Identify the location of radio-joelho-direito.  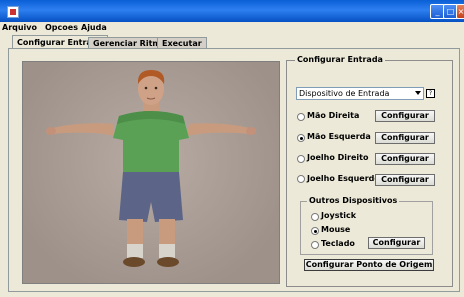
(301, 159).